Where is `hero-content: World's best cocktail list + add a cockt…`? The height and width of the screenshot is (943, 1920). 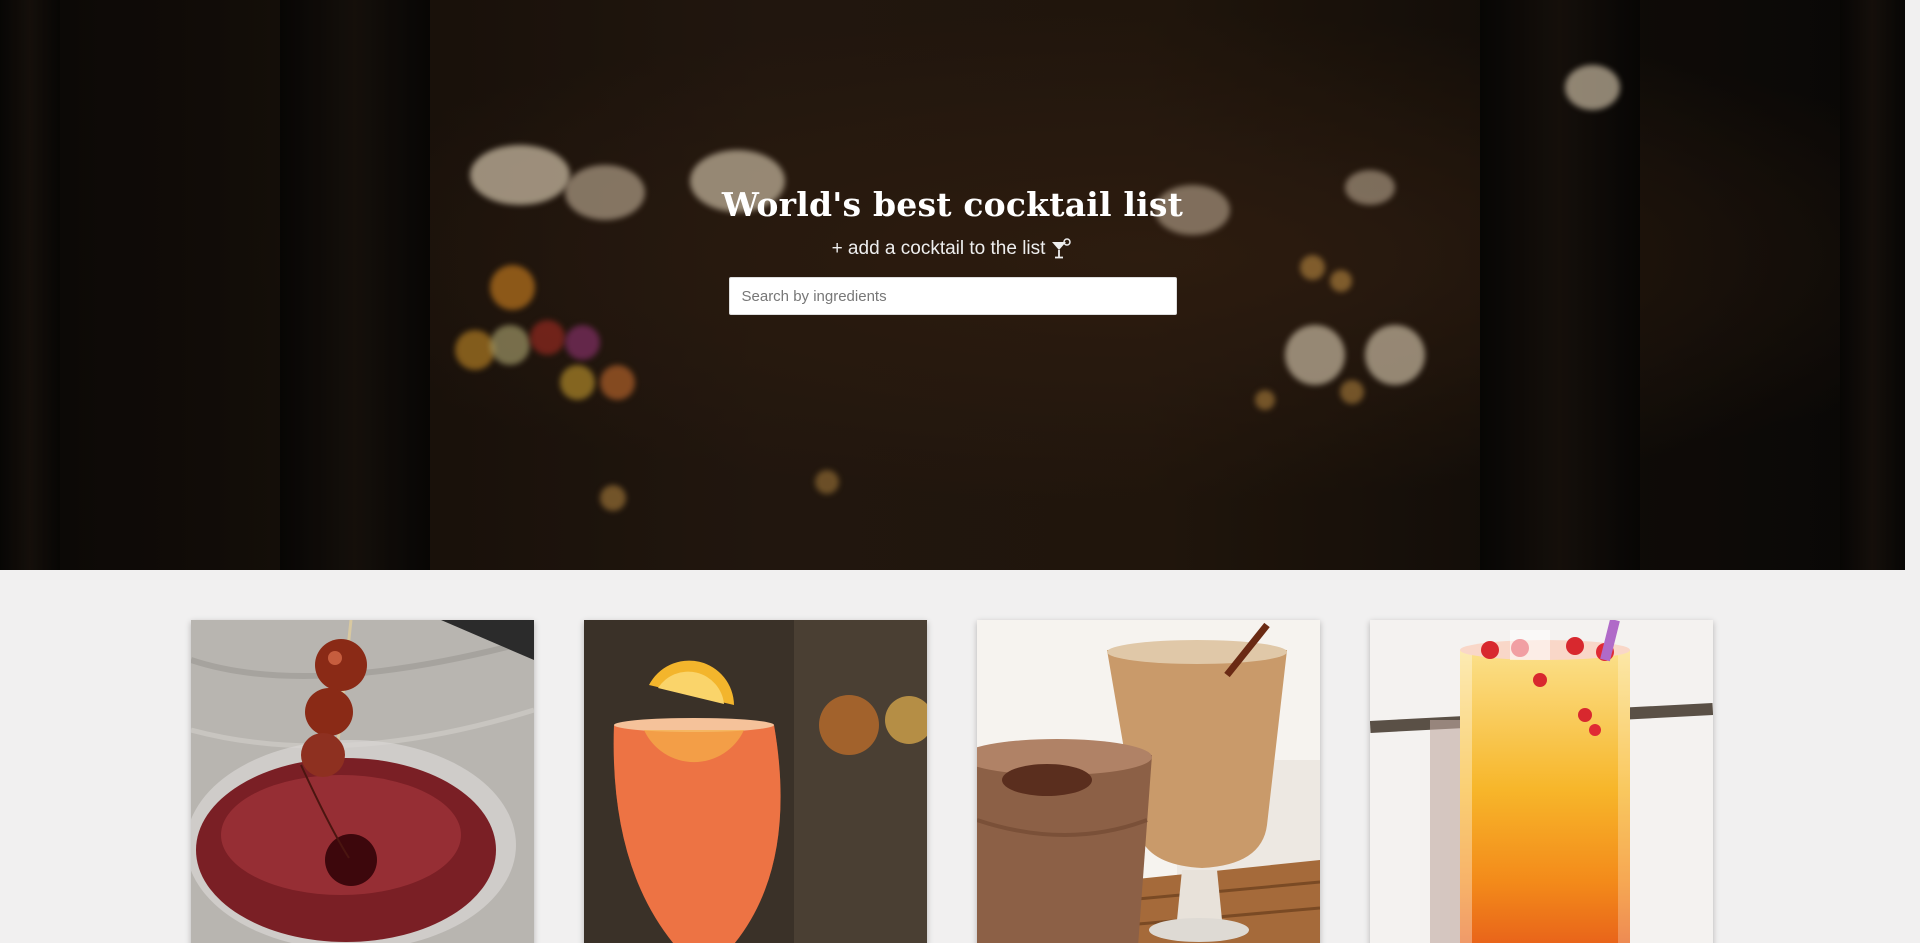 hero-content: World's best cocktail list + add a cockt… is located at coordinates (952, 250).